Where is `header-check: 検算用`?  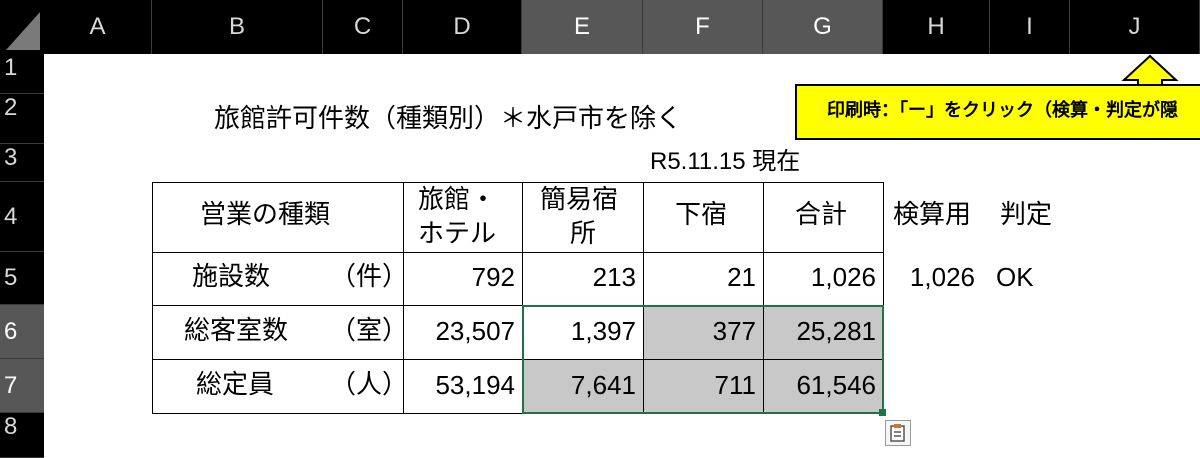 header-check: 検算用 is located at coordinates (932, 215).